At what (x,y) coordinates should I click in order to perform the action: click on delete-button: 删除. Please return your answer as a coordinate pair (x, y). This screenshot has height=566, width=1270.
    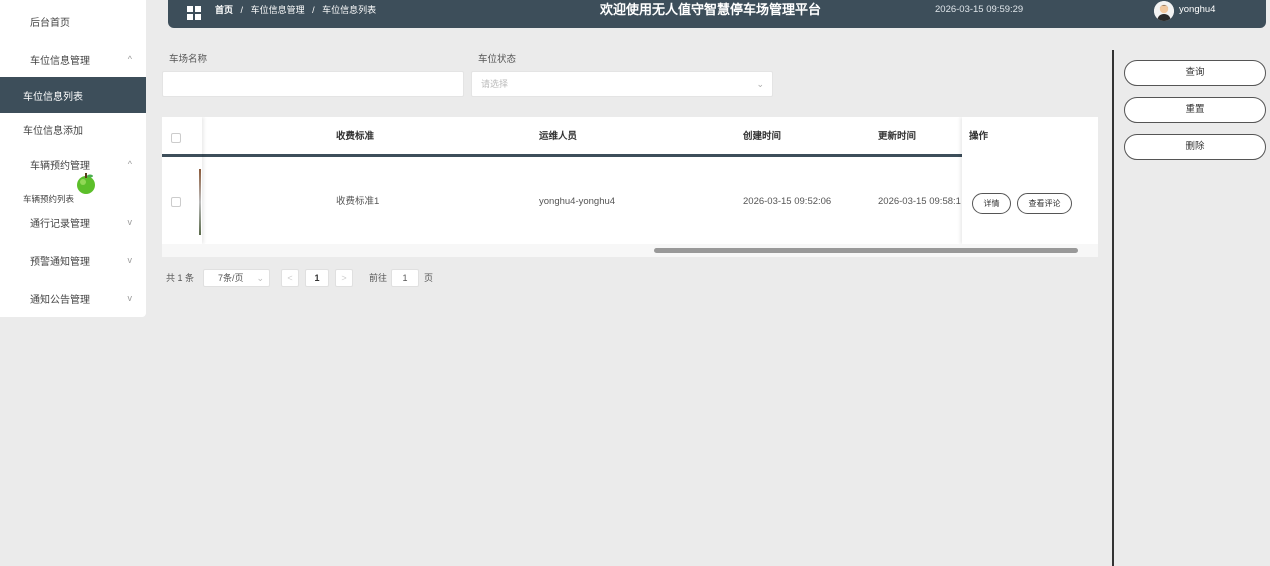
    Looking at the image, I should click on (1195, 147).